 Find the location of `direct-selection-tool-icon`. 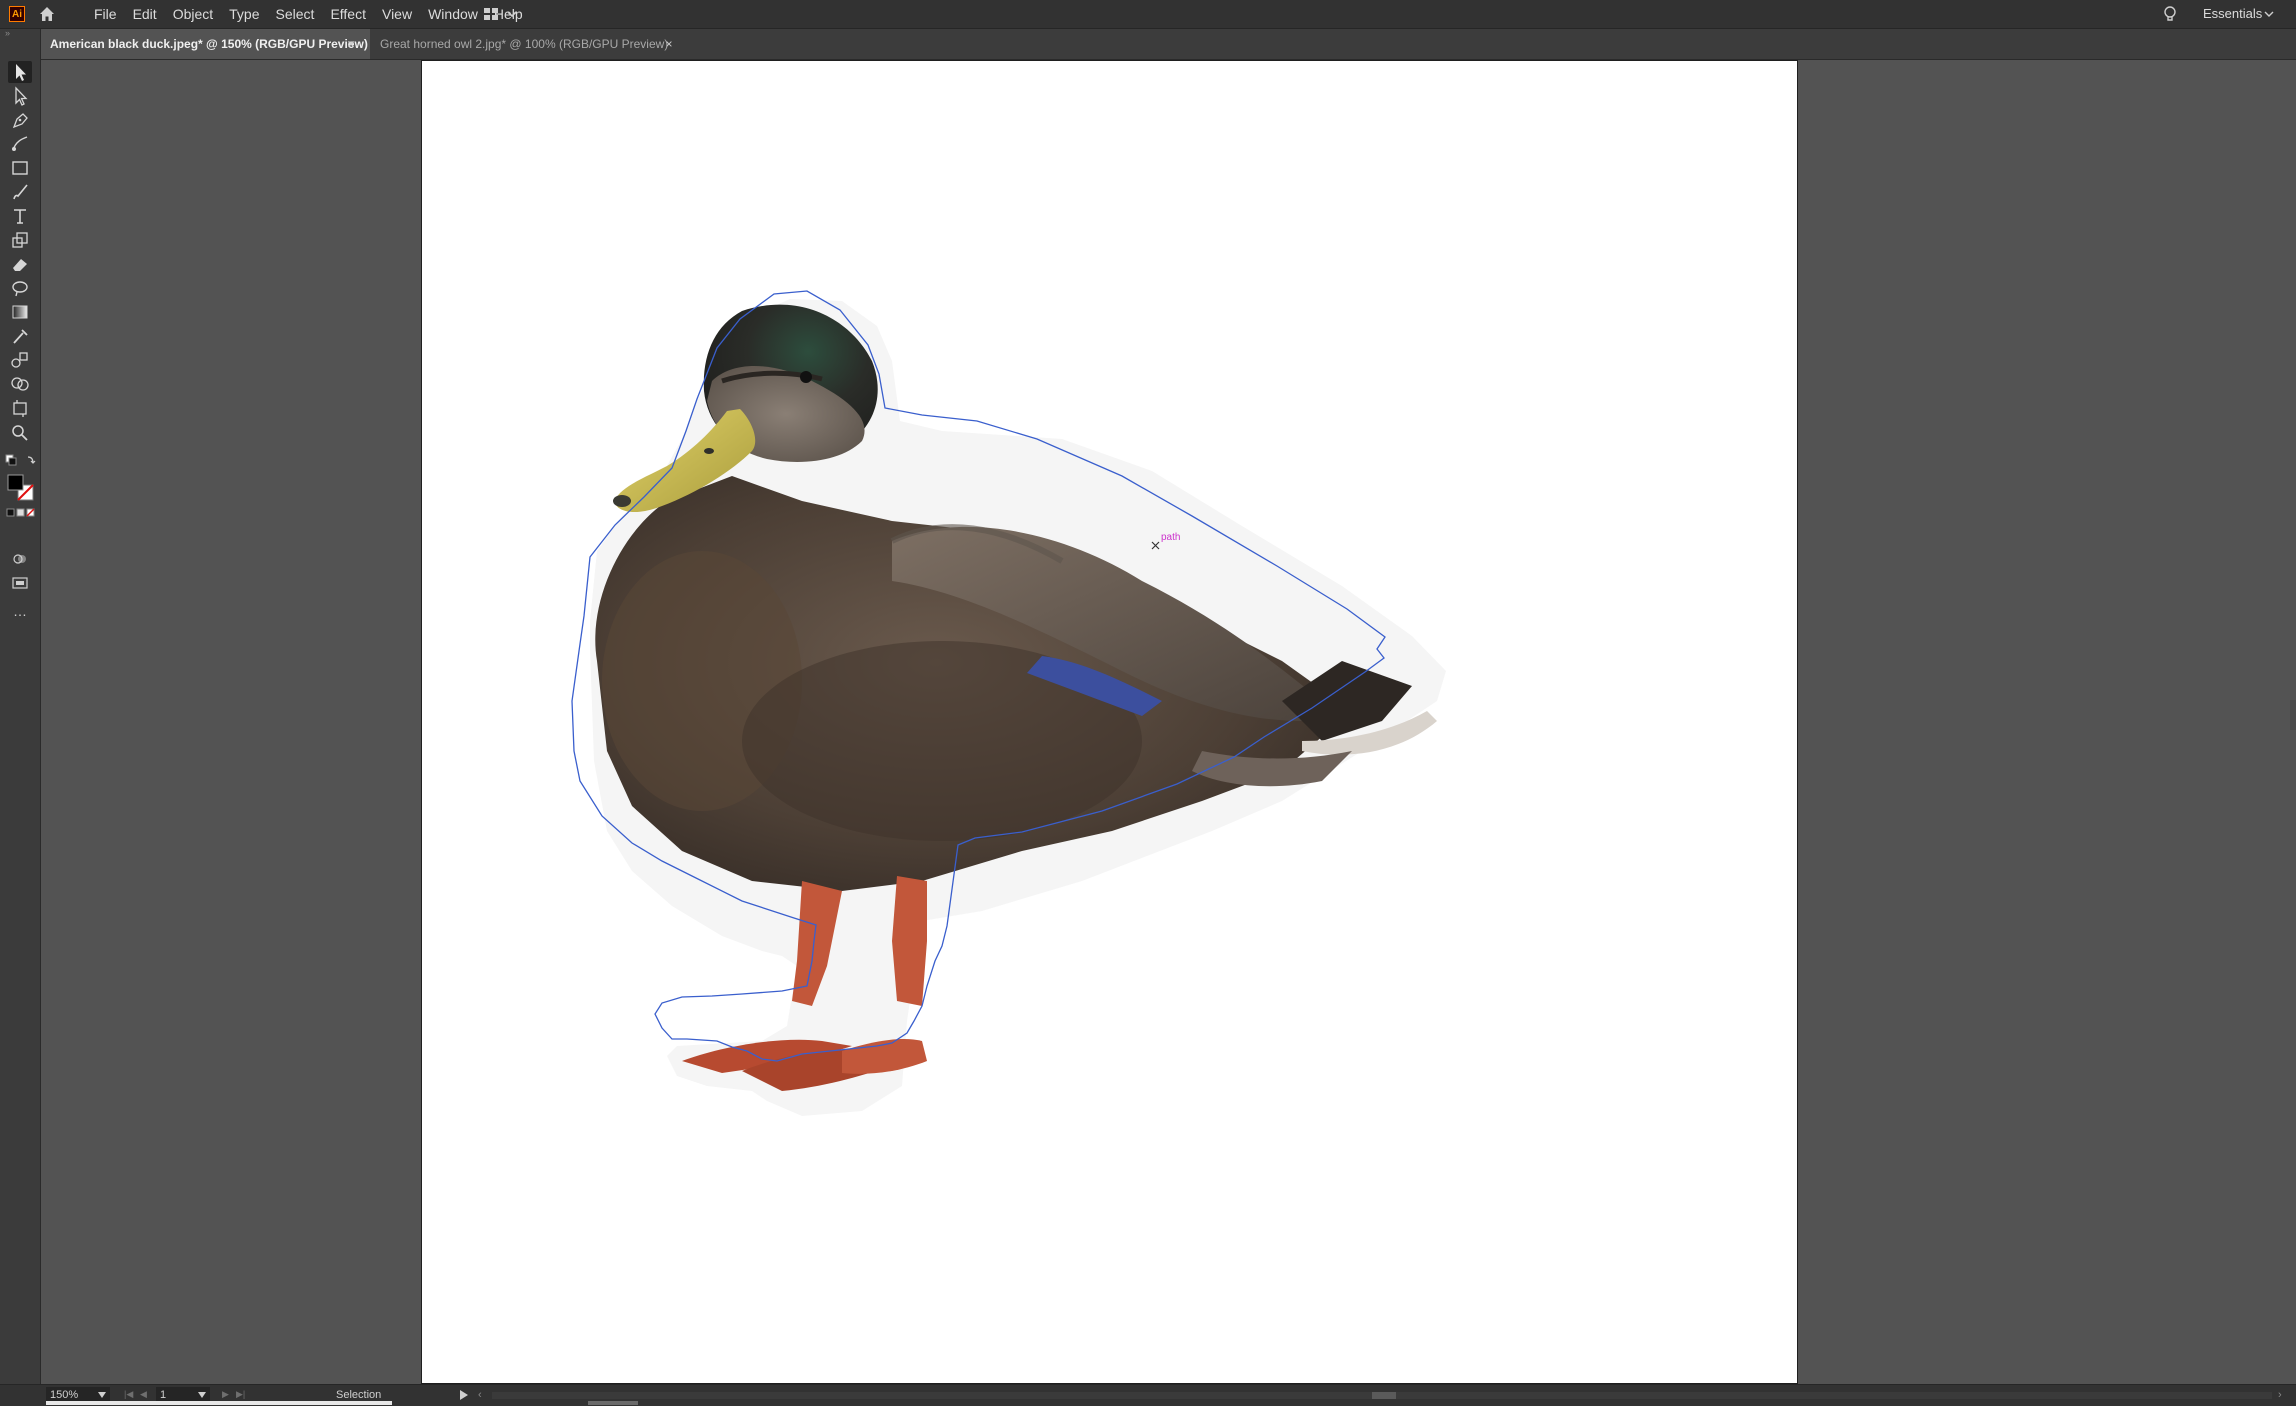

direct-selection-tool-icon is located at coordinates (20, 96).